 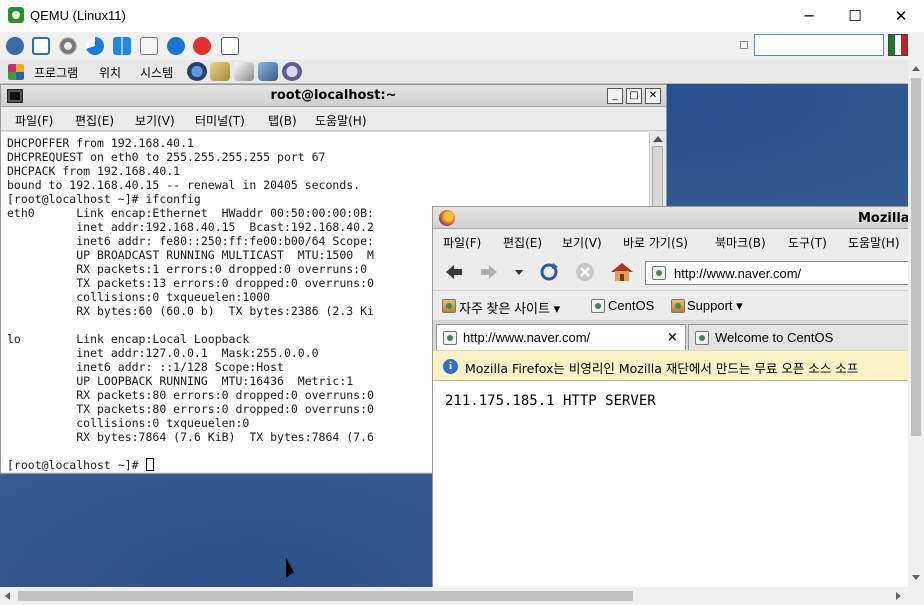 I want to click on panel-menu-system: 시스템, so click(x=156, y=72).